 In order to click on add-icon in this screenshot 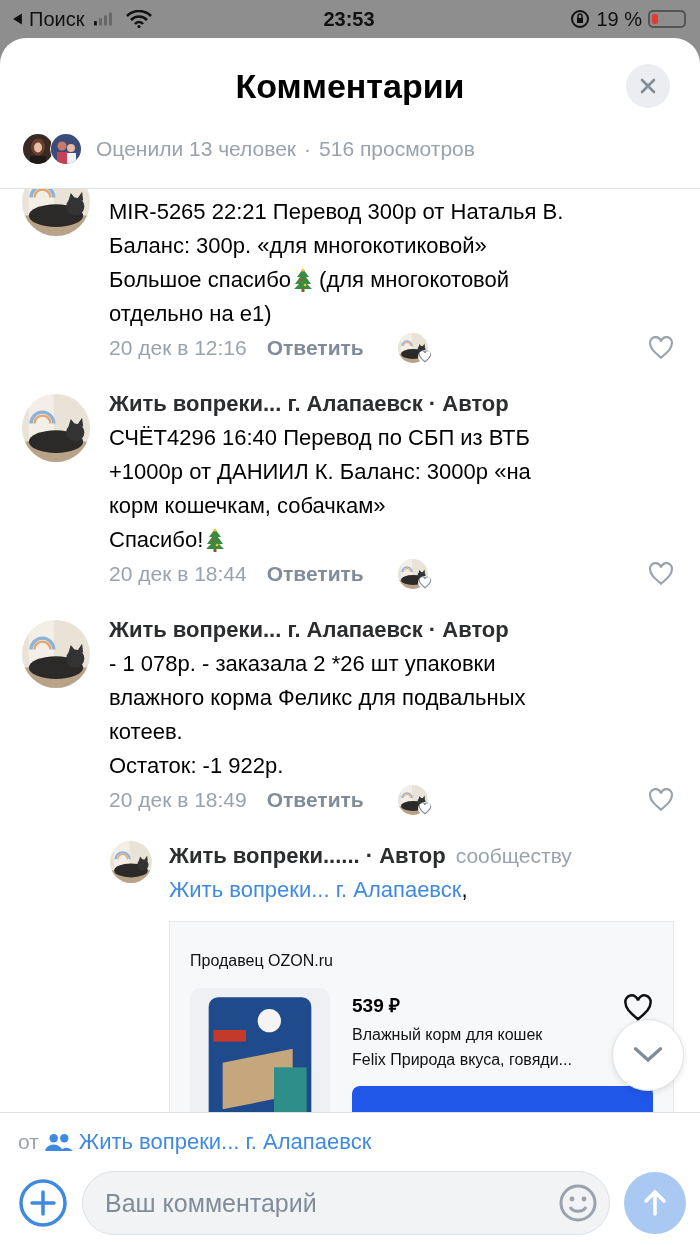, I will do `click(43, 1203)`.